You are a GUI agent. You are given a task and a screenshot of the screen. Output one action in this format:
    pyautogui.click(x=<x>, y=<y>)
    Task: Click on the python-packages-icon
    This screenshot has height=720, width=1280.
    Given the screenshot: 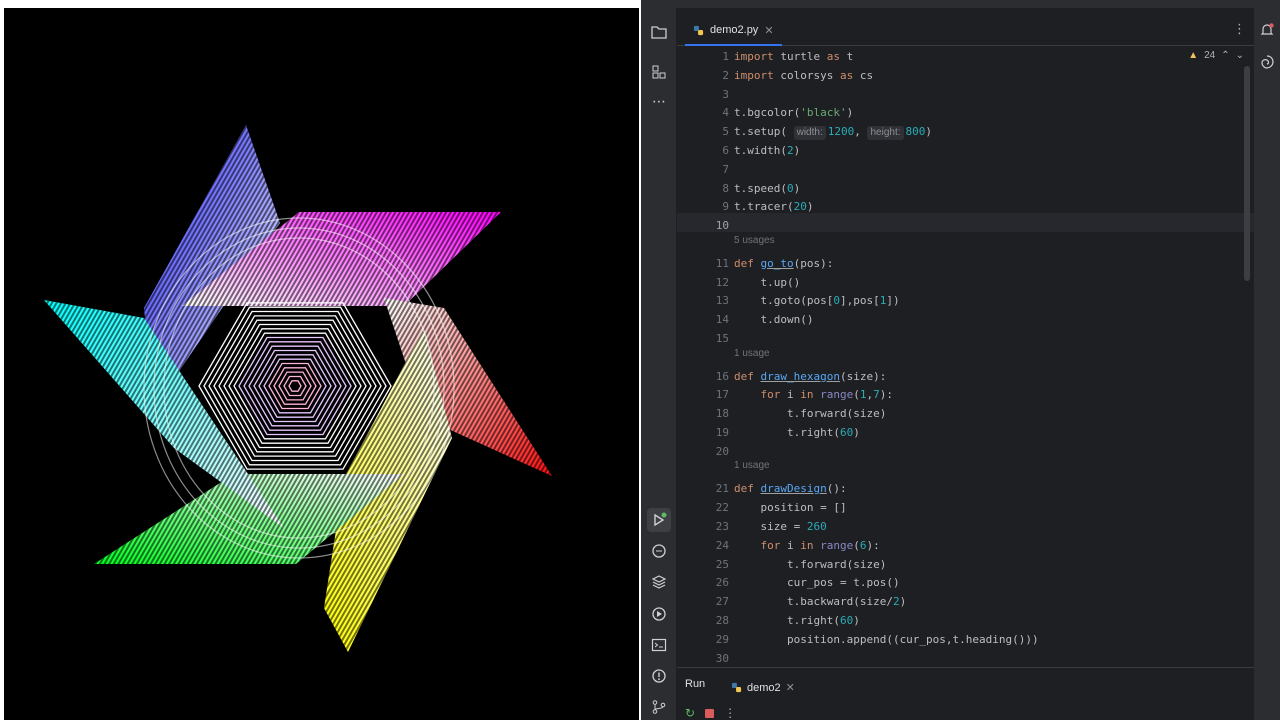 What is the action you would take?
    pyautogui.click(x=659, y=582)
    